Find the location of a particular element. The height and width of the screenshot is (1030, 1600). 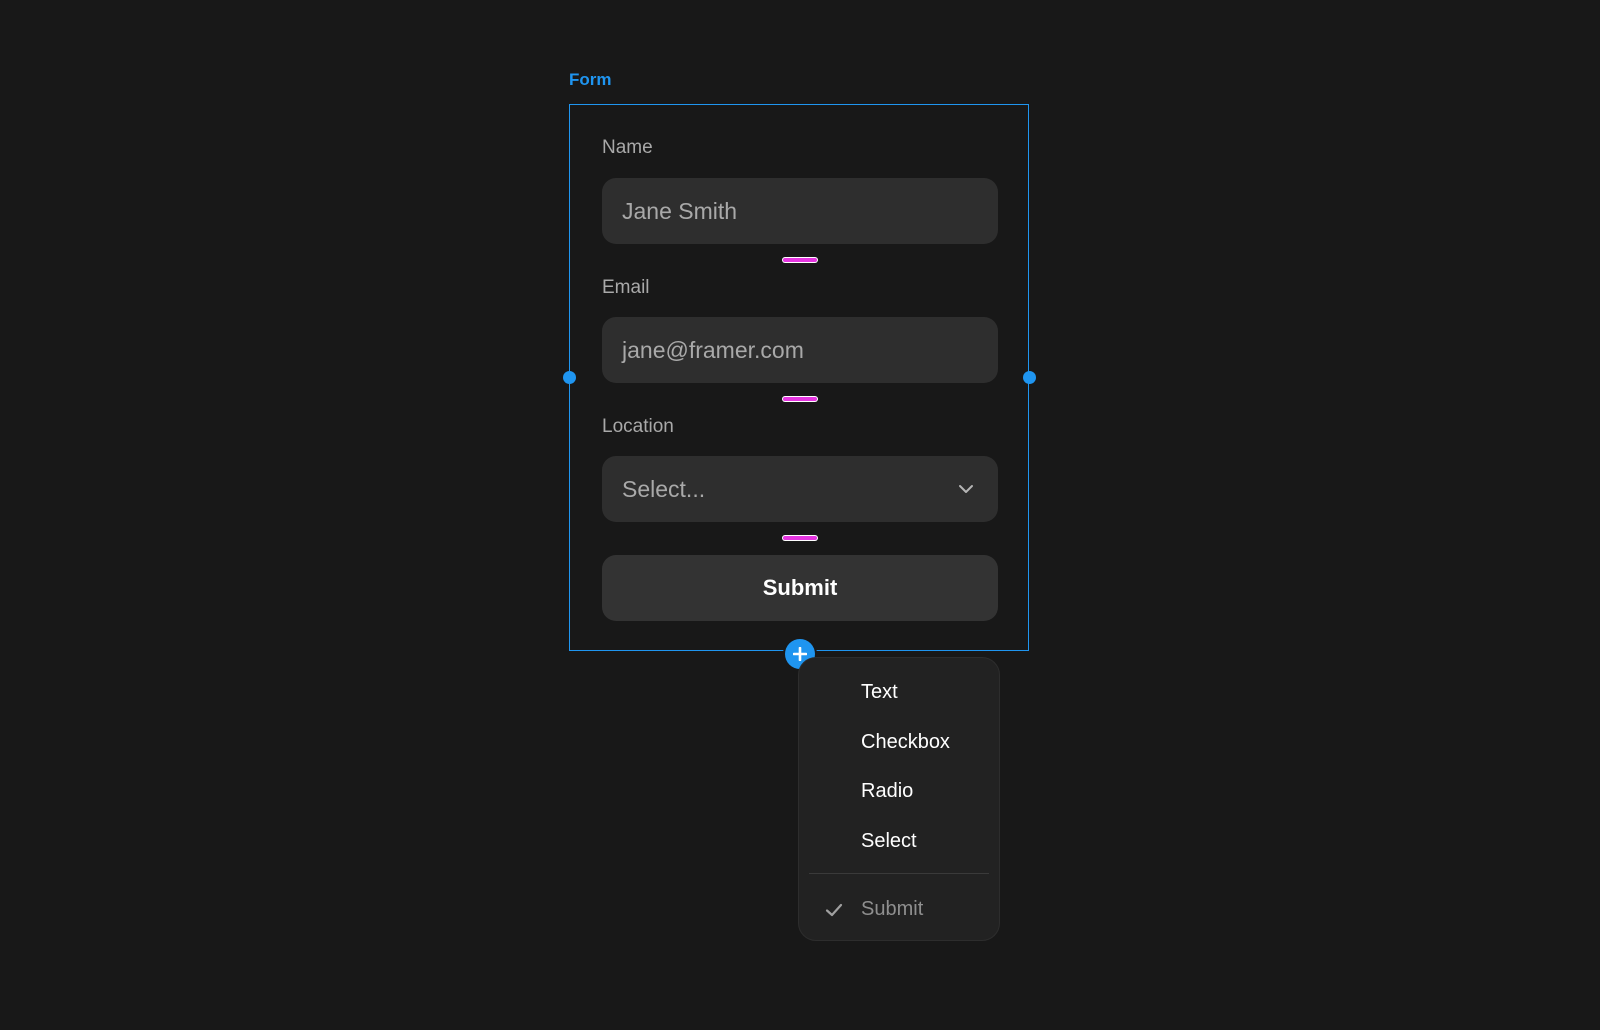

name-label: Name is located at coordinates (627, 147).